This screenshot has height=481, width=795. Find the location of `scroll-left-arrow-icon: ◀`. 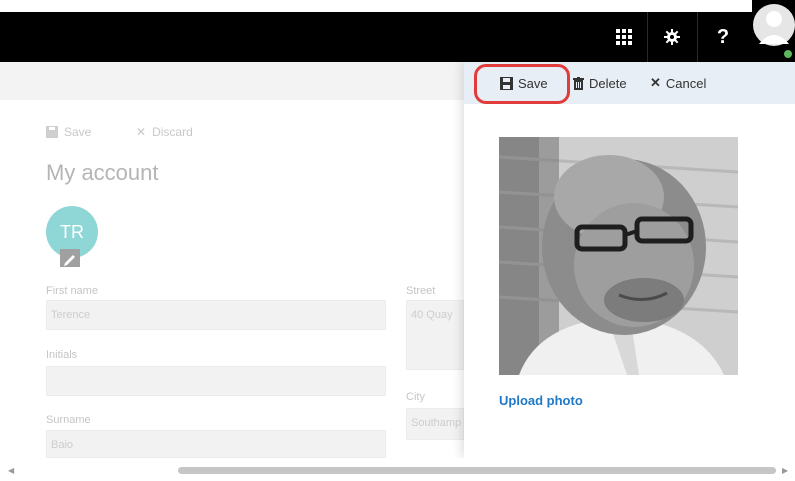

scroll-left-arrow-icon: ◀ is located at coordinates (11, 470).